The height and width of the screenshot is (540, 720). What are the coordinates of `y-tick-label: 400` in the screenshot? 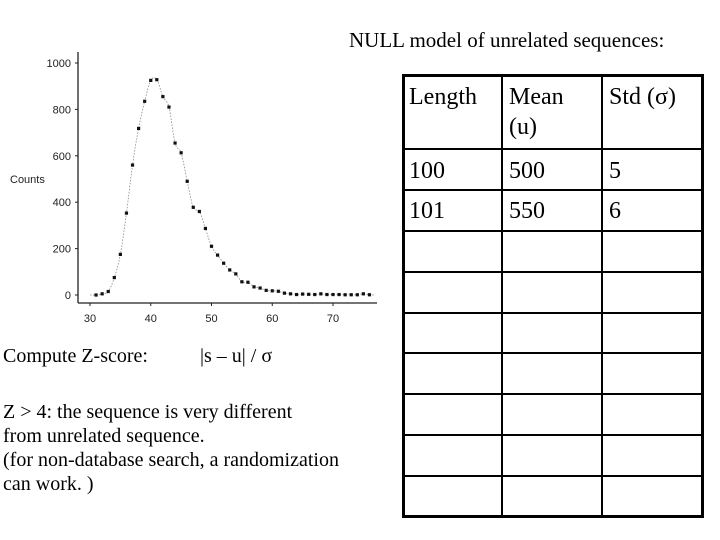 It's located at (62, 203).